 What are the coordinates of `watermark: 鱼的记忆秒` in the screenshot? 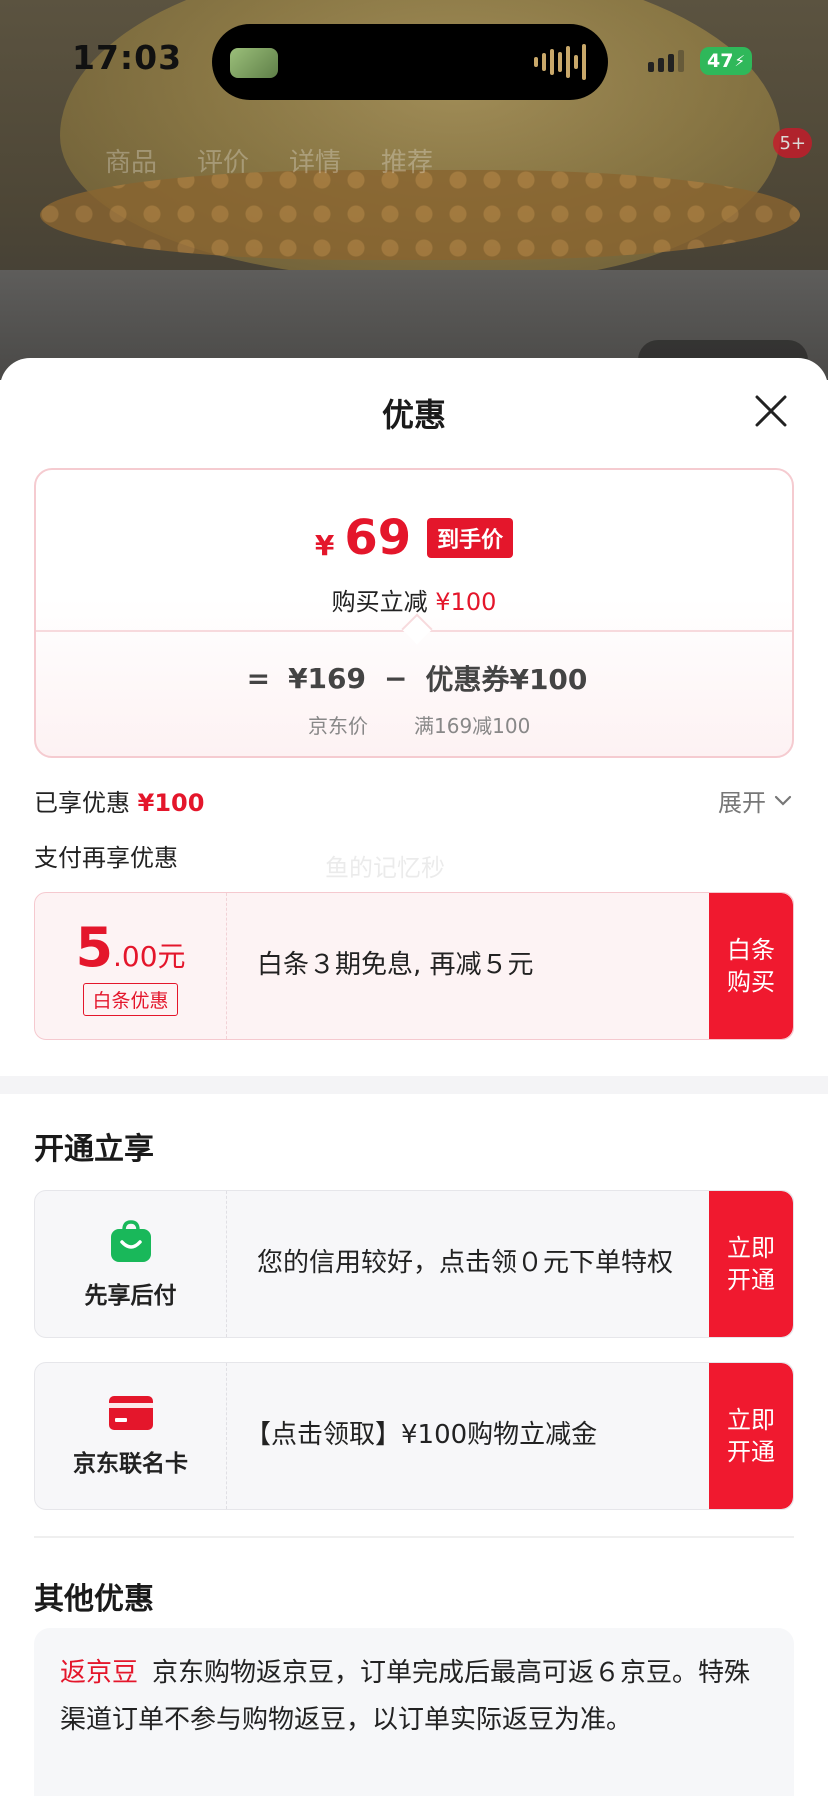 It's located at (385, 868).